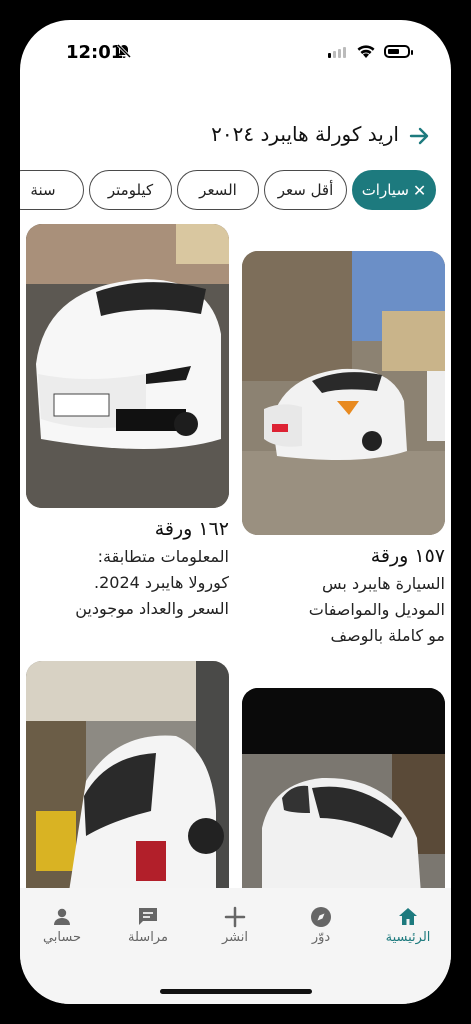 This screenshot has width=471, height=1024. Describe the element at coordinates (43, 190) in the screenshot. I see `filter-chip-label: سنة` at that location.